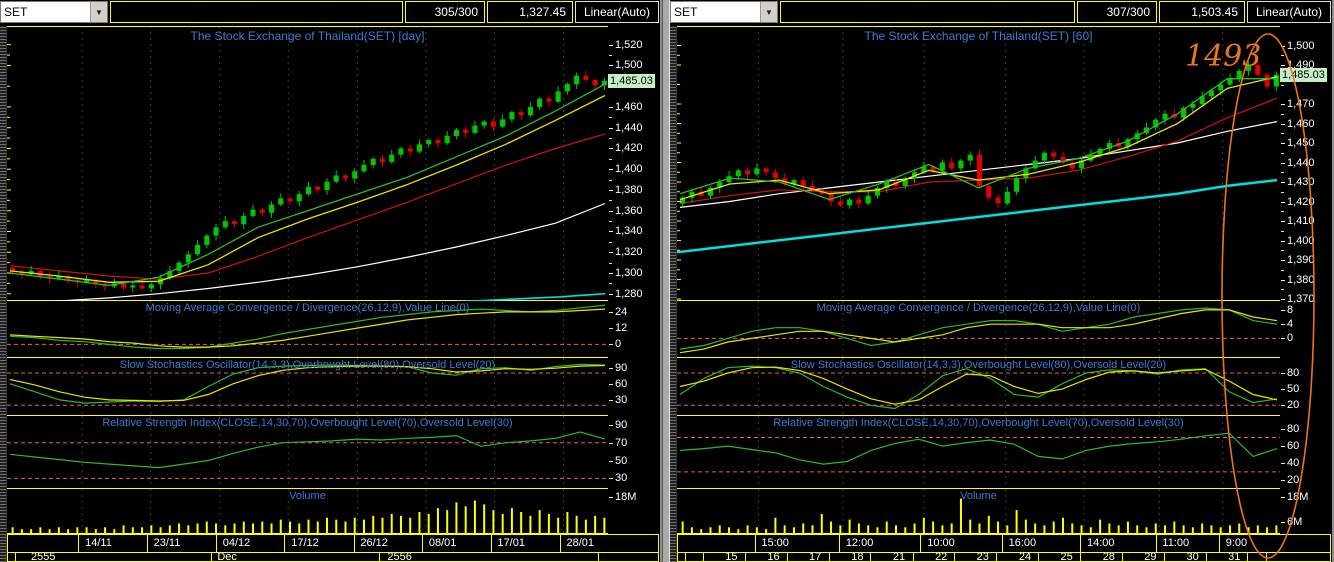  What do you see at coordinates (399, 557) in the screenshot?
I see `period-axis-label: 2556` at bounding box center [399, 557].